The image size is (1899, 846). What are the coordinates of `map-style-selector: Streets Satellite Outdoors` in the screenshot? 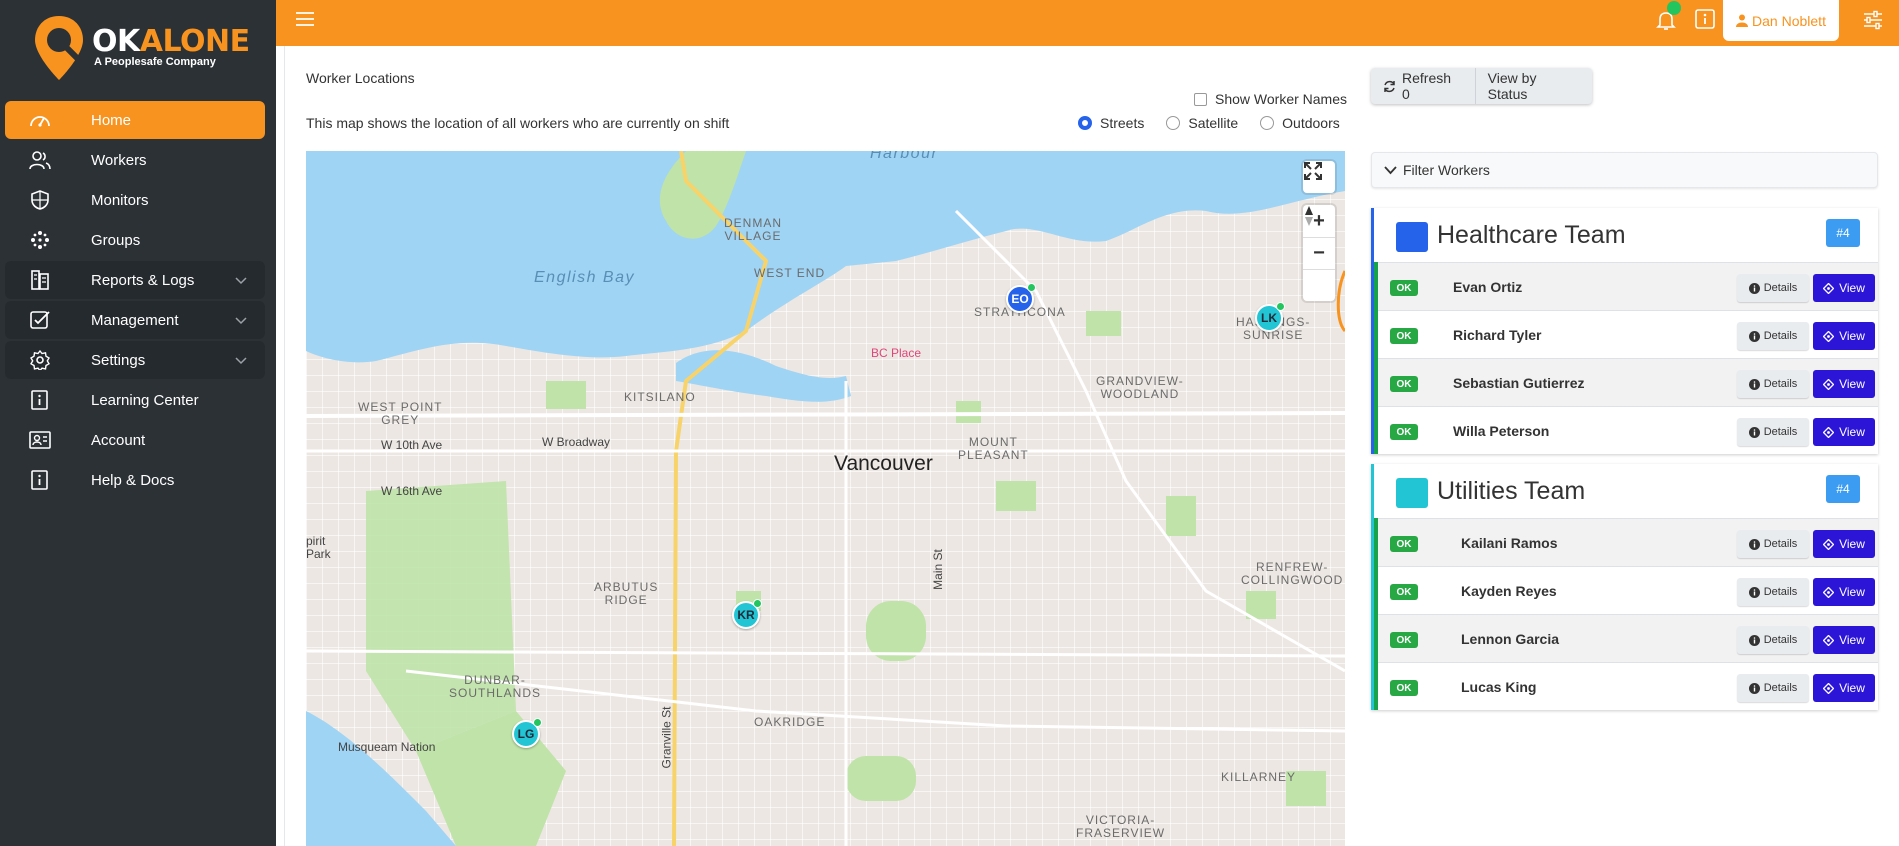 It's located at (1209, 123).